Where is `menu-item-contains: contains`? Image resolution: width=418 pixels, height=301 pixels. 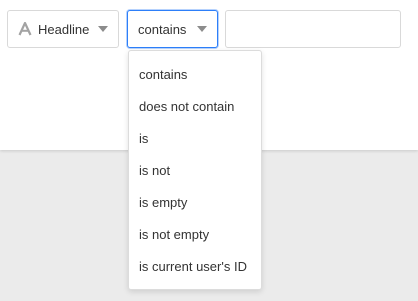 menu-item-contains: contains is located at coordinates (195, 75).